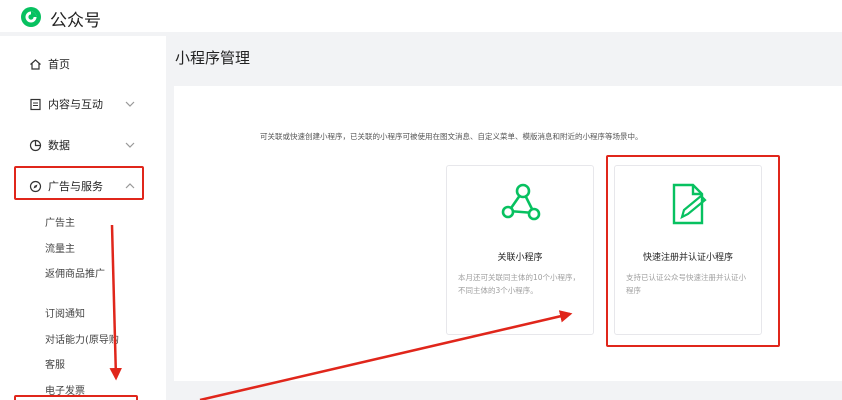 The height and width of the screenshot is (400, 842). Describe the element at coordinates (75, 104) in the screenshot. I see `sidebar-item-label: 内容与互动` at that location.